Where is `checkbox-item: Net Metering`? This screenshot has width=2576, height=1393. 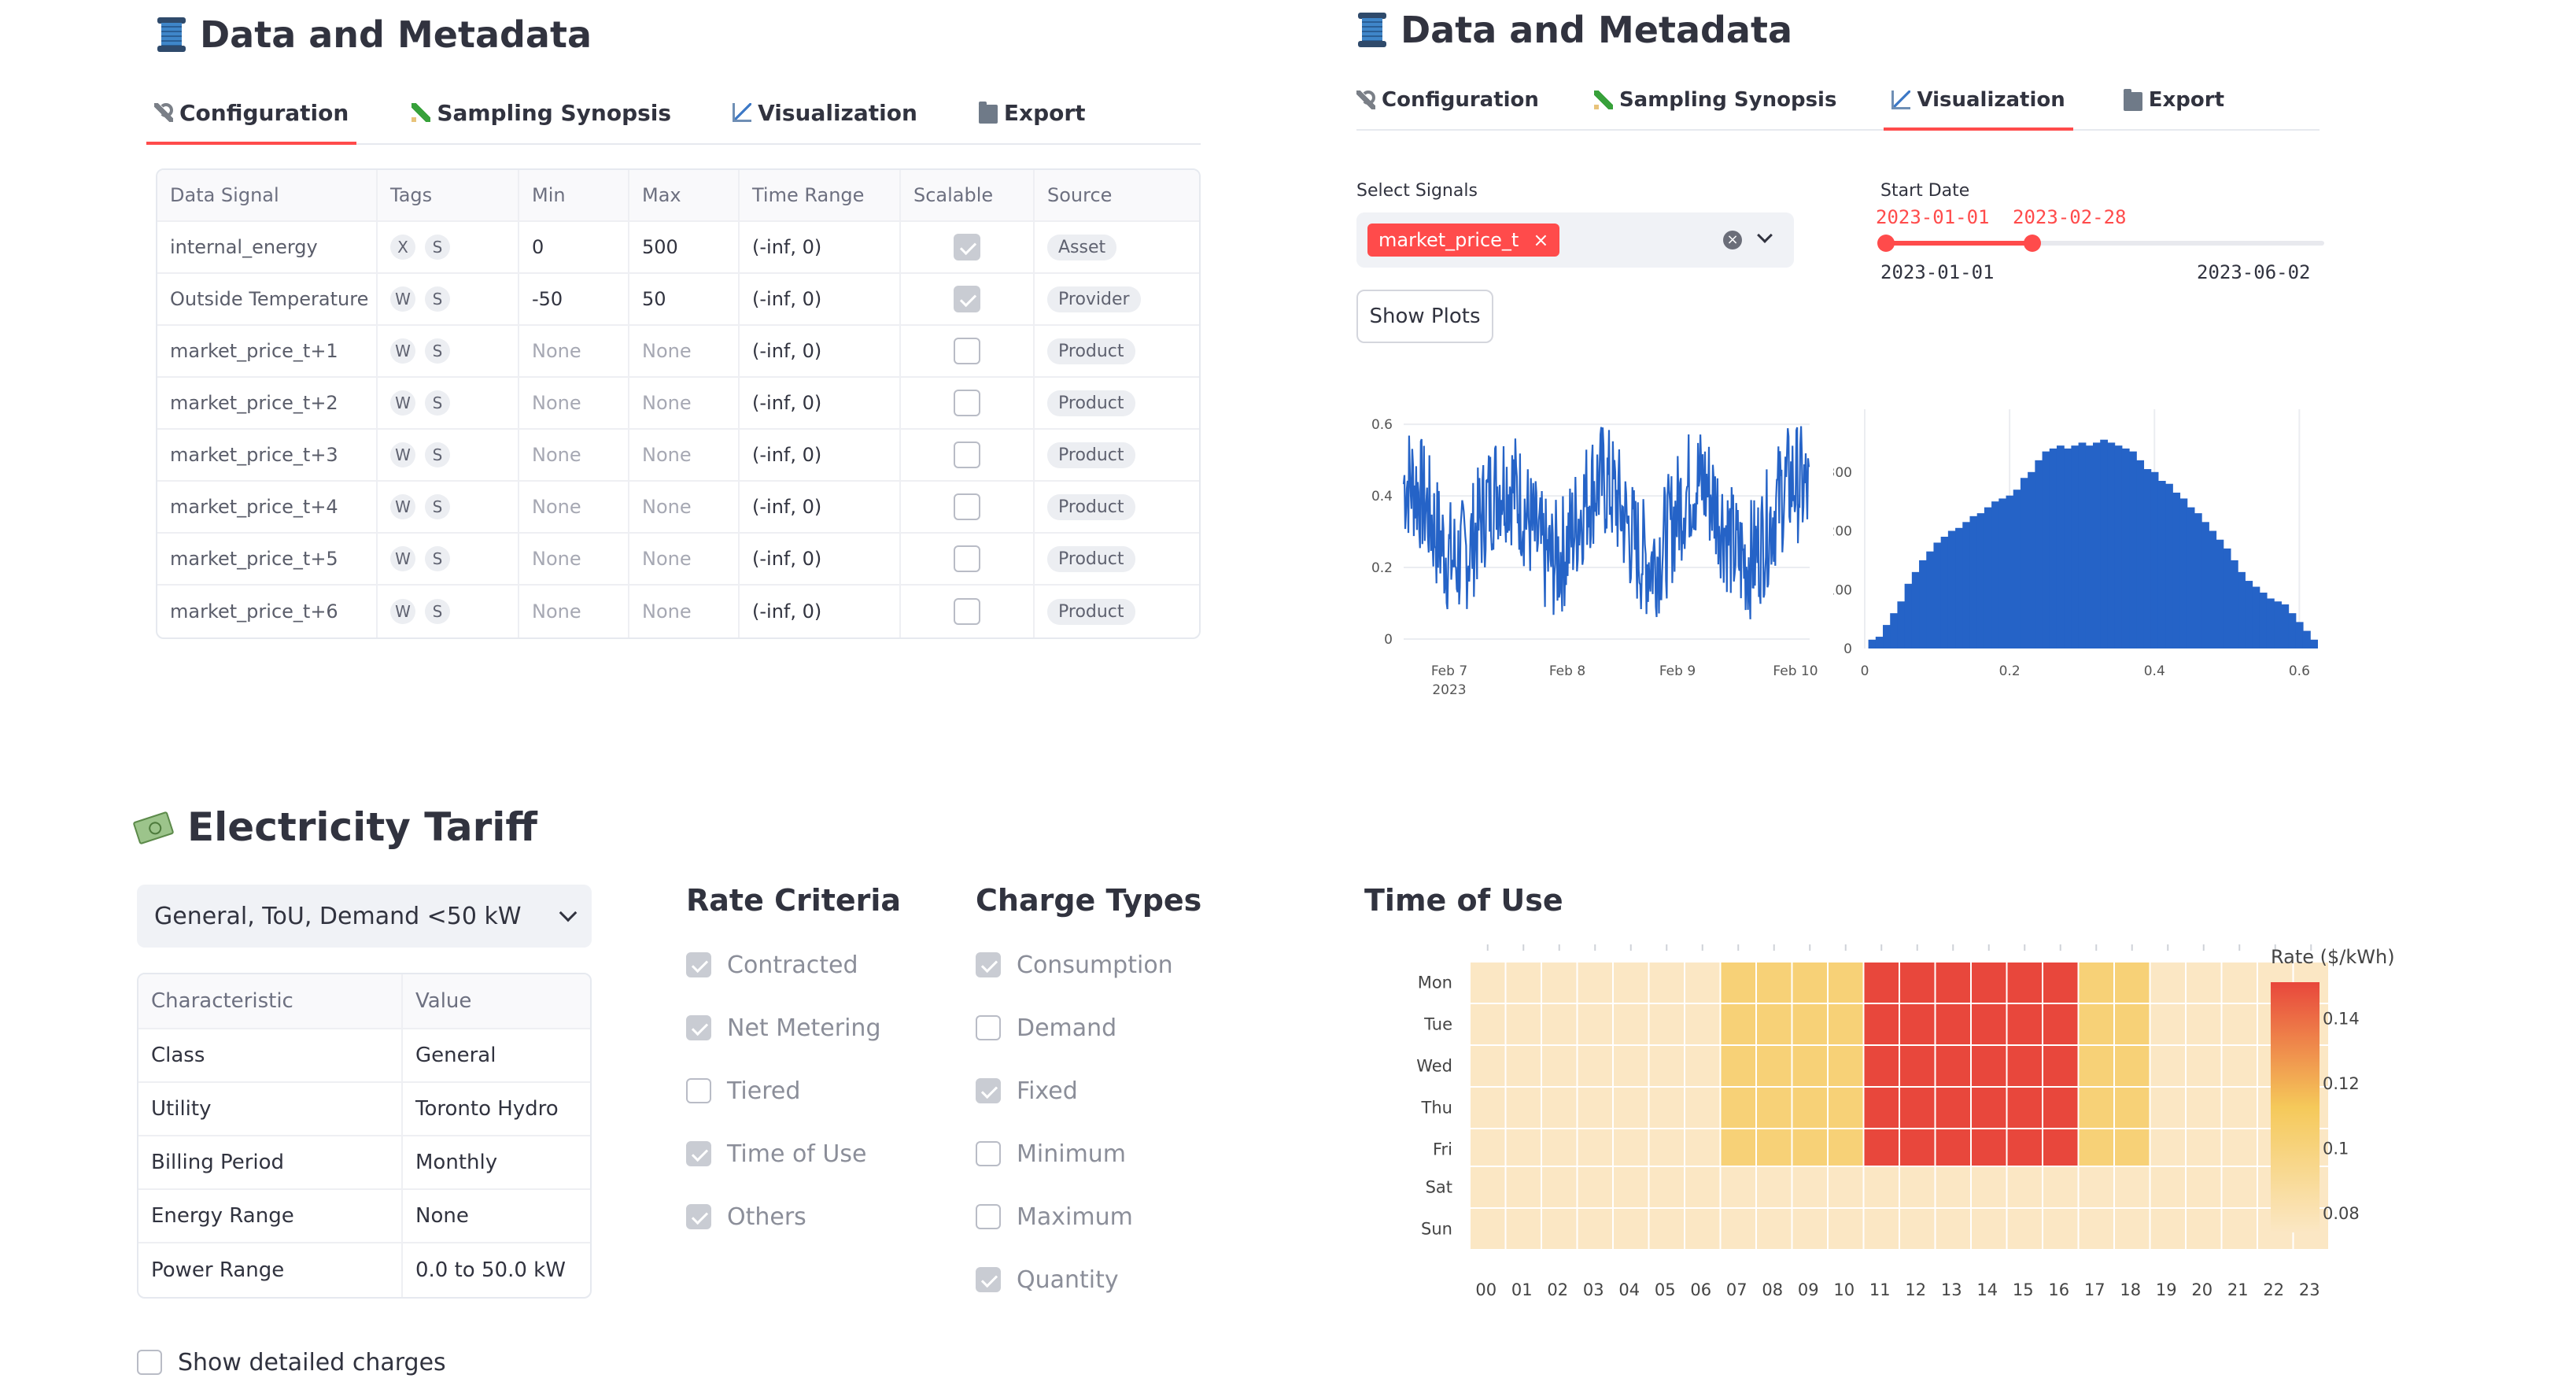
checkbox-item: Net Metering is located at coordinates (783, 1027).